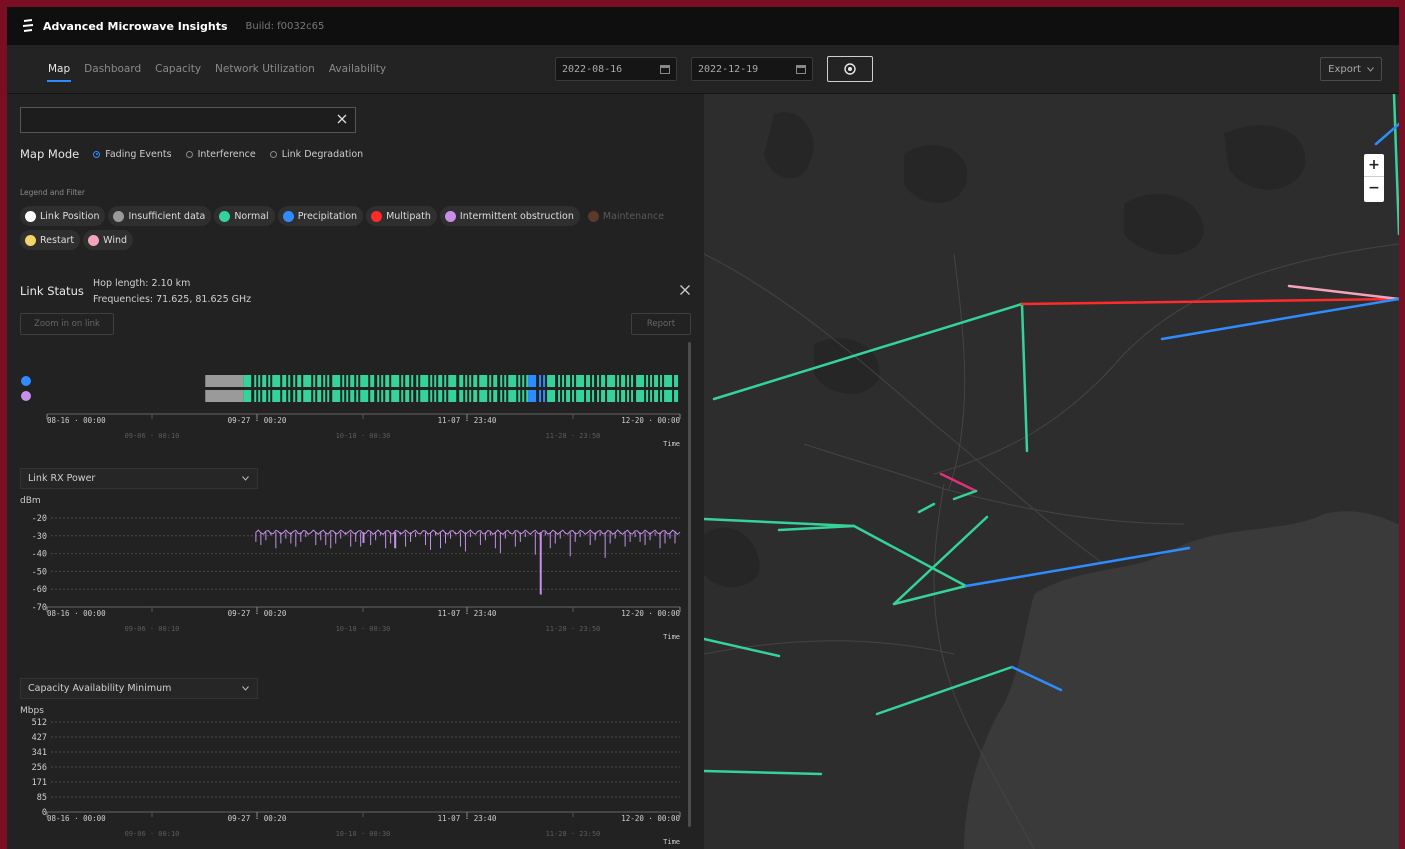  Describe the element at coordinates (689, 584) in the screenshot. I see `panel-scrollbar` at that location.